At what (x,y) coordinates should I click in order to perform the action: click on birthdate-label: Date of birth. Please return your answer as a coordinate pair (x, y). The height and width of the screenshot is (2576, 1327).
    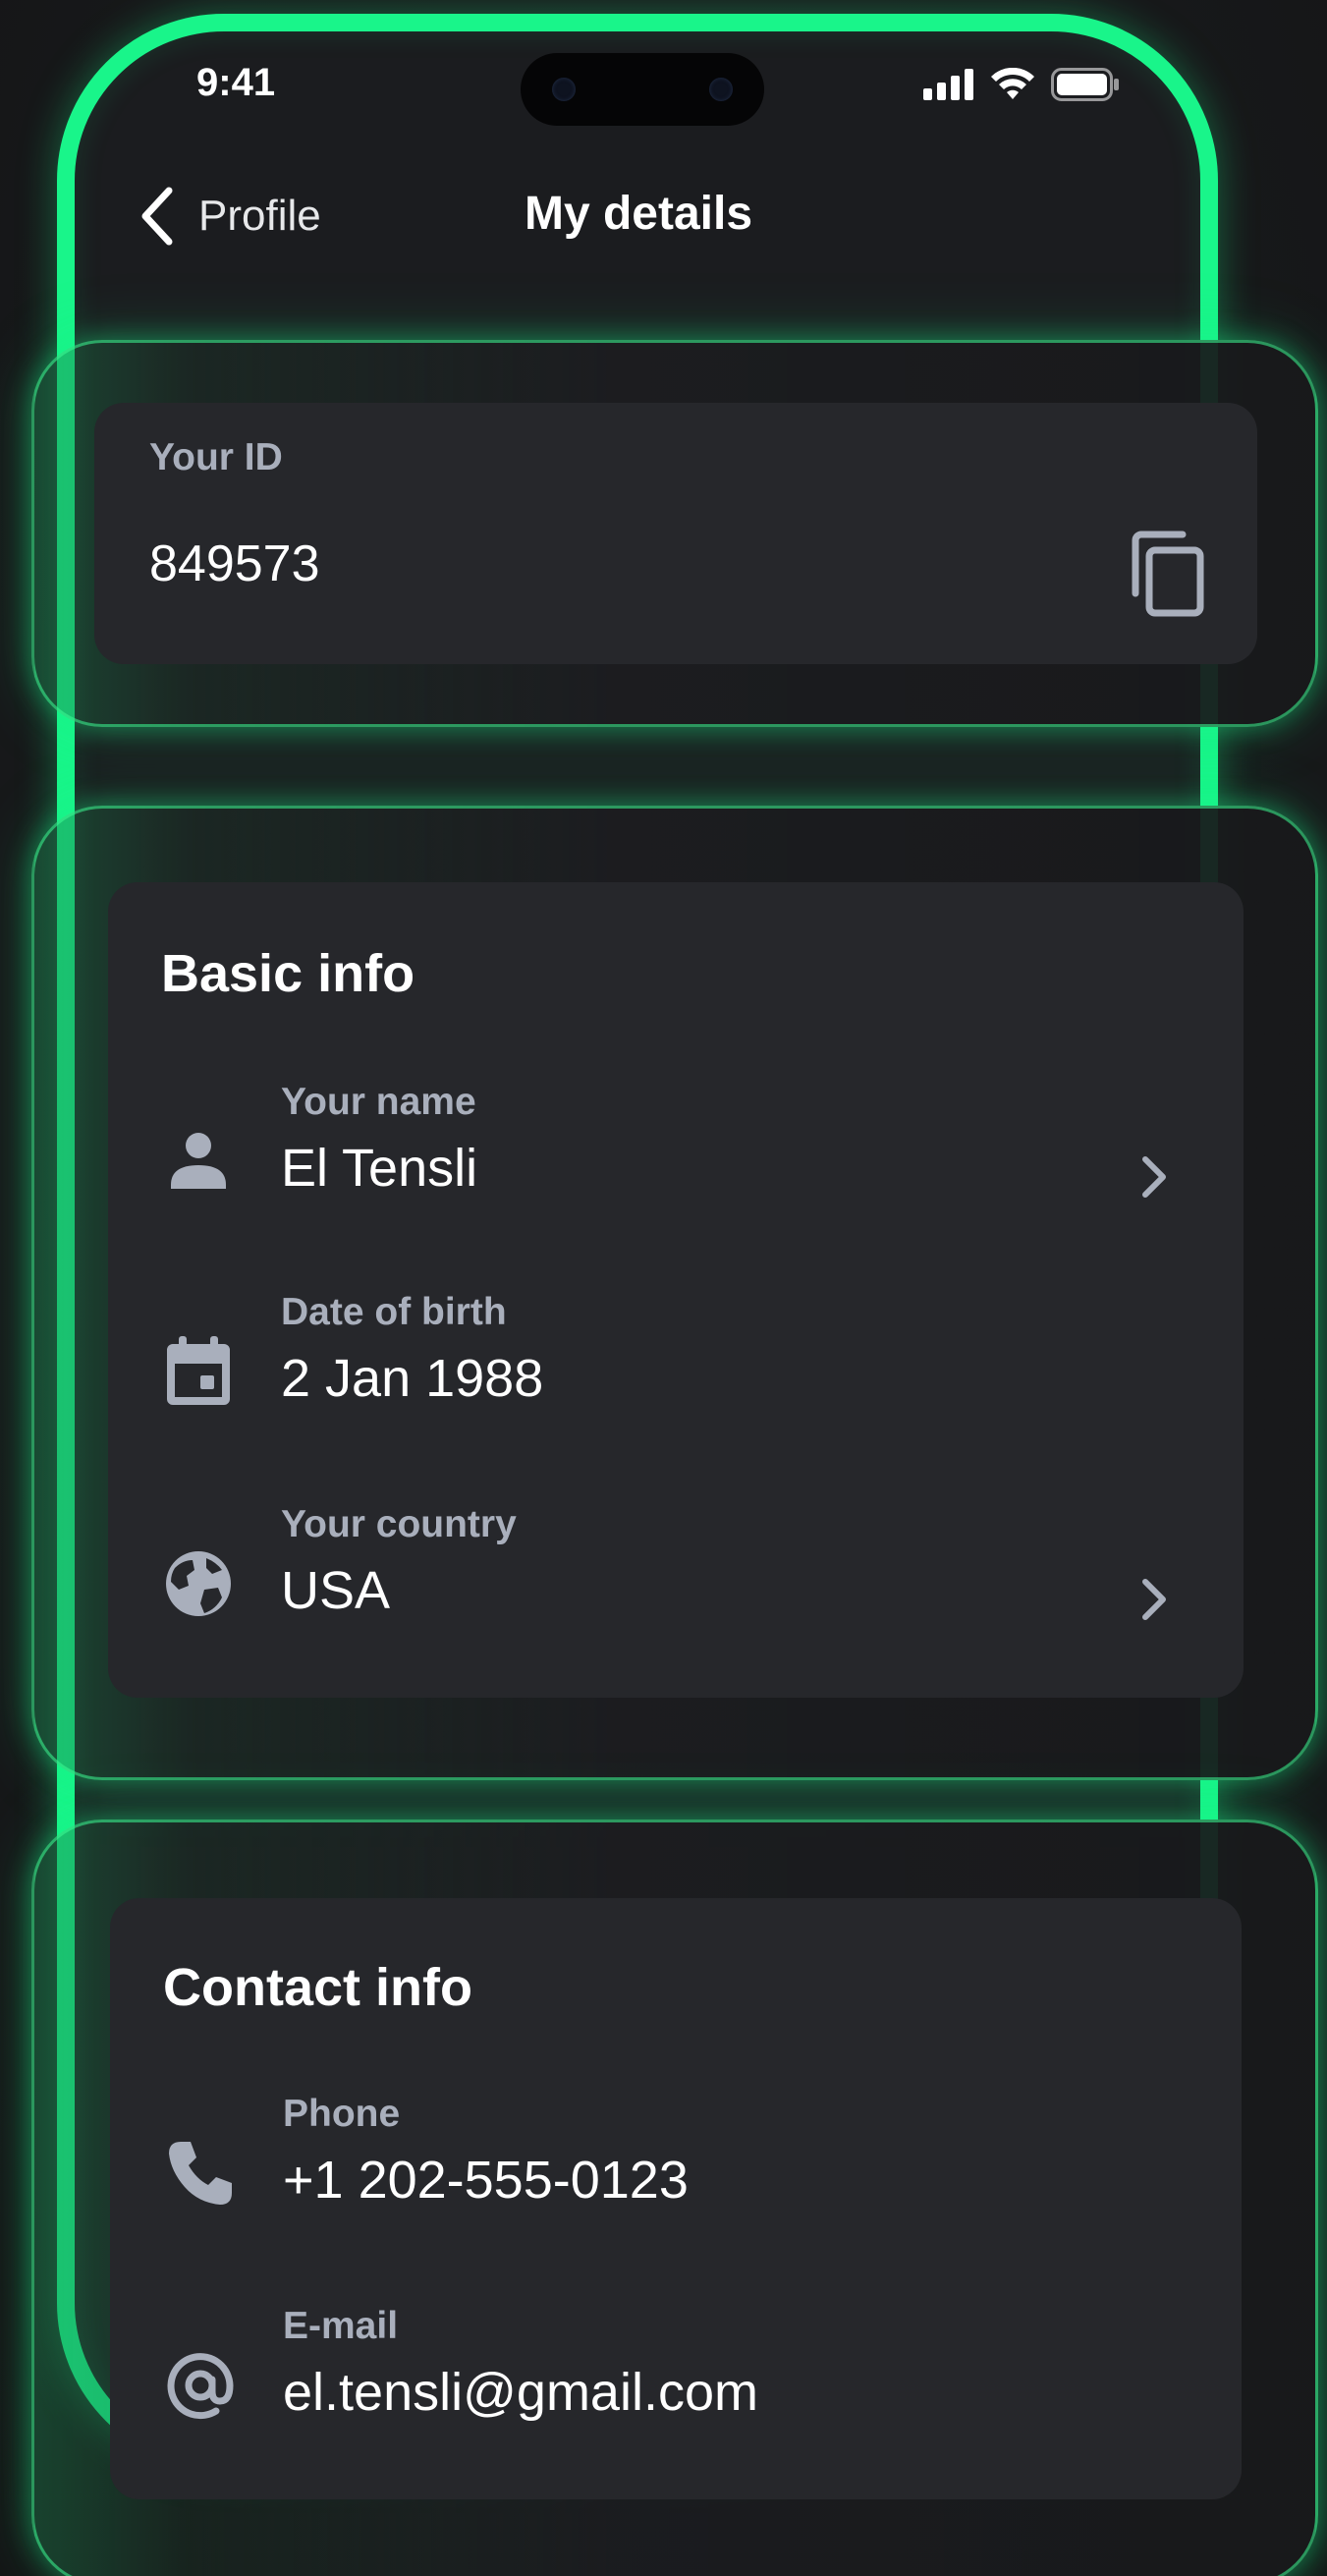
    Looking at the image, I should click on (394, 1312).